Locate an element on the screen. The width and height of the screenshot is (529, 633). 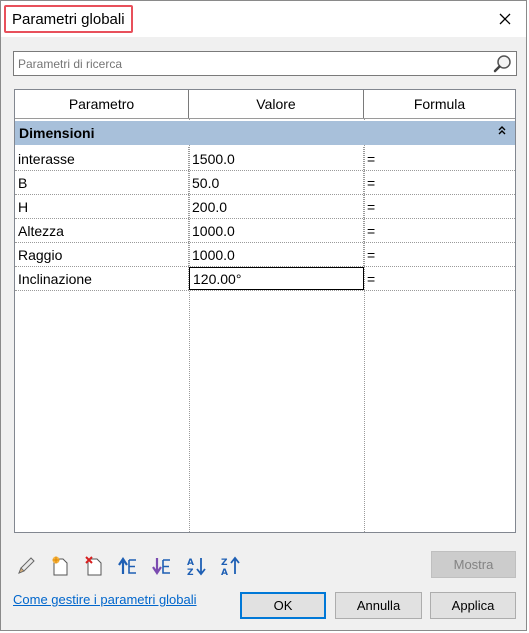
cancel-button: Annulla is located at coordinates (378, 605).